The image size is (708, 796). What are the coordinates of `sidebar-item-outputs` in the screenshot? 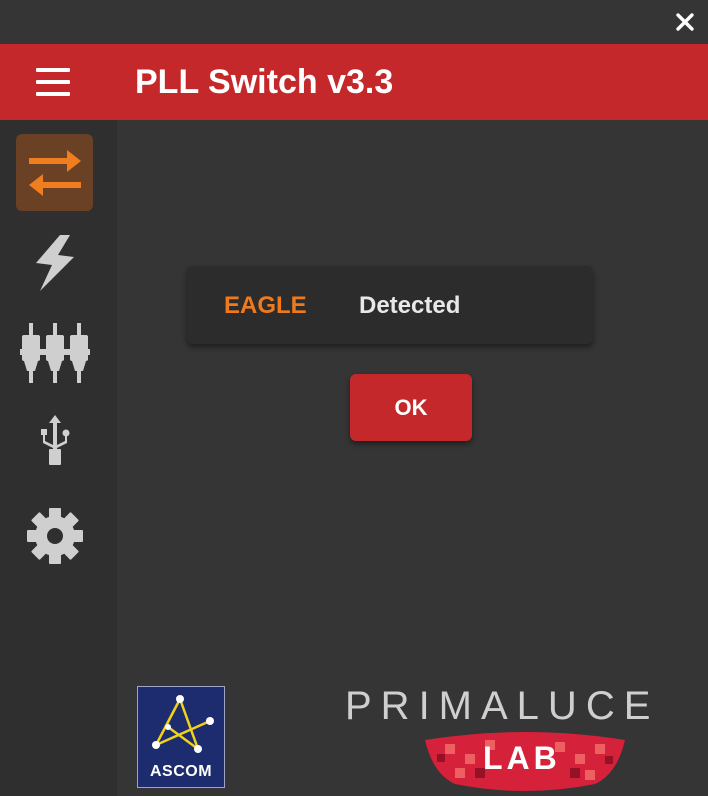 It's located at (54, 352).